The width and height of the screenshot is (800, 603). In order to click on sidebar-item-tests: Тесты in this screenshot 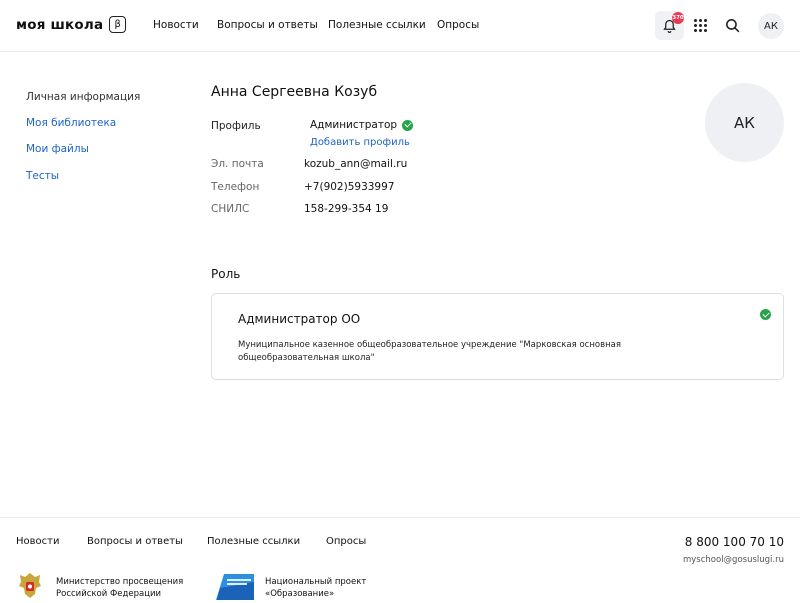, I will do `click(42, 176)`.